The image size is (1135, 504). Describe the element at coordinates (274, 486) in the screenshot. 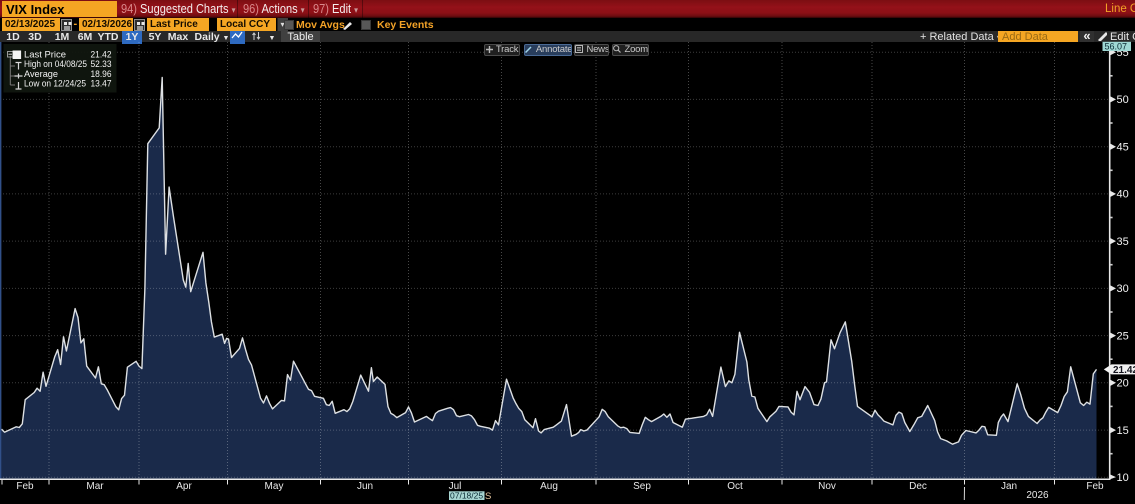

I see `svg-text: May` at that location.